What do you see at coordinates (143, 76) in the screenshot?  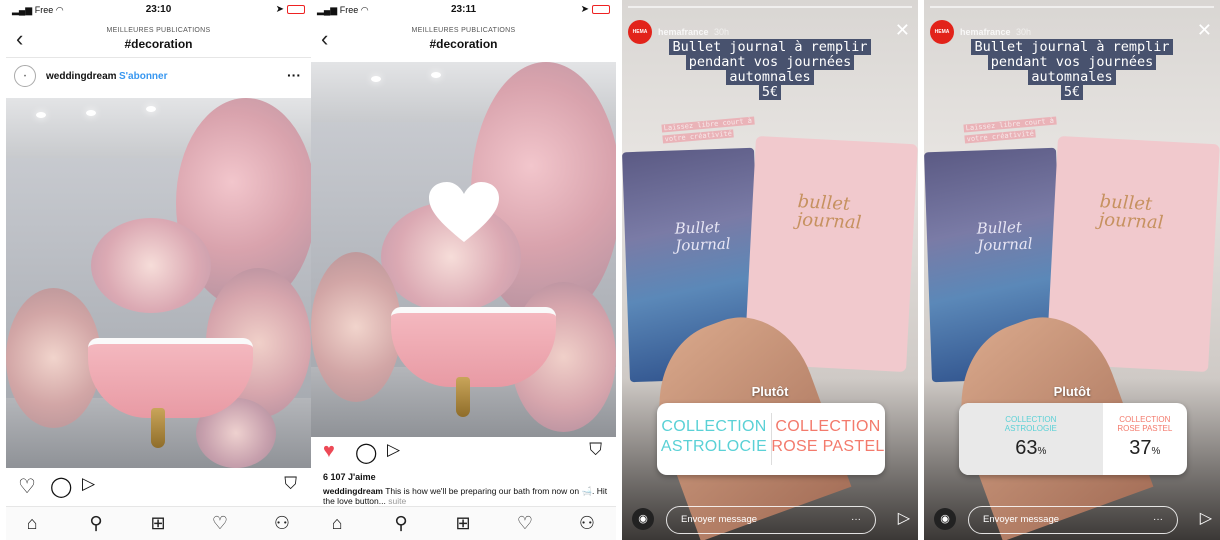 I see `follow-button: S'abonner` at bounding box center [143, 76].